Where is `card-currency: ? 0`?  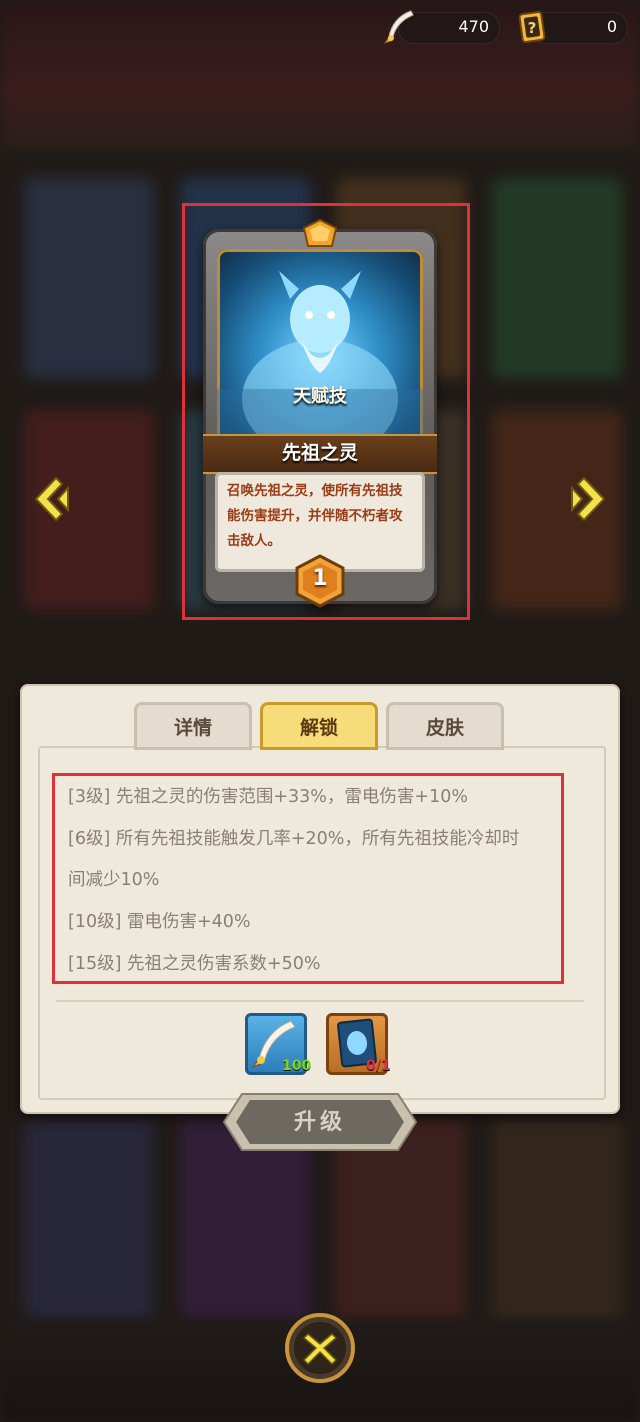
card-currency: ? 0 is located at coordinates (573, 27).